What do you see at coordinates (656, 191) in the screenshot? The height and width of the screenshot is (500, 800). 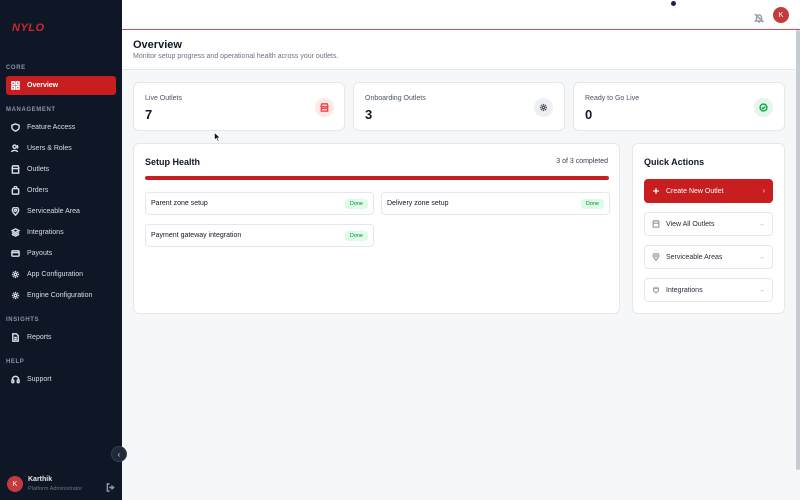 I see `plus-icon` at bounding box center [656, 191].